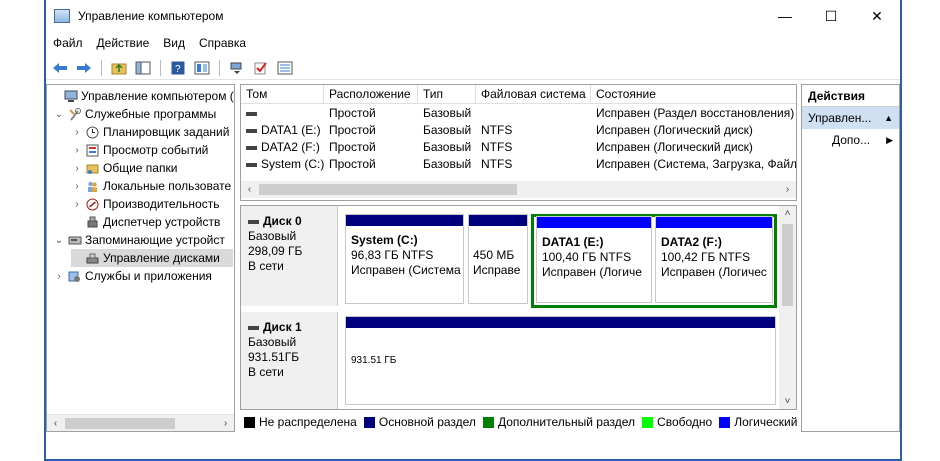 Image resolution: width=940 pixels, height=461 pixels. Describe the element at coordinates (447, 164) in the screenshot. I see `type-cell: Базовый` at that location.